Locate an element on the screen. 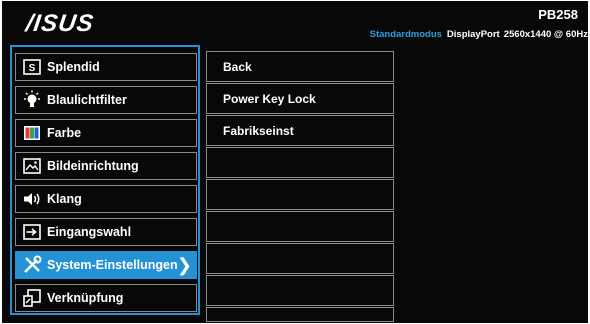  mode-label: Standardmodus is located at coordinates (405, 34).